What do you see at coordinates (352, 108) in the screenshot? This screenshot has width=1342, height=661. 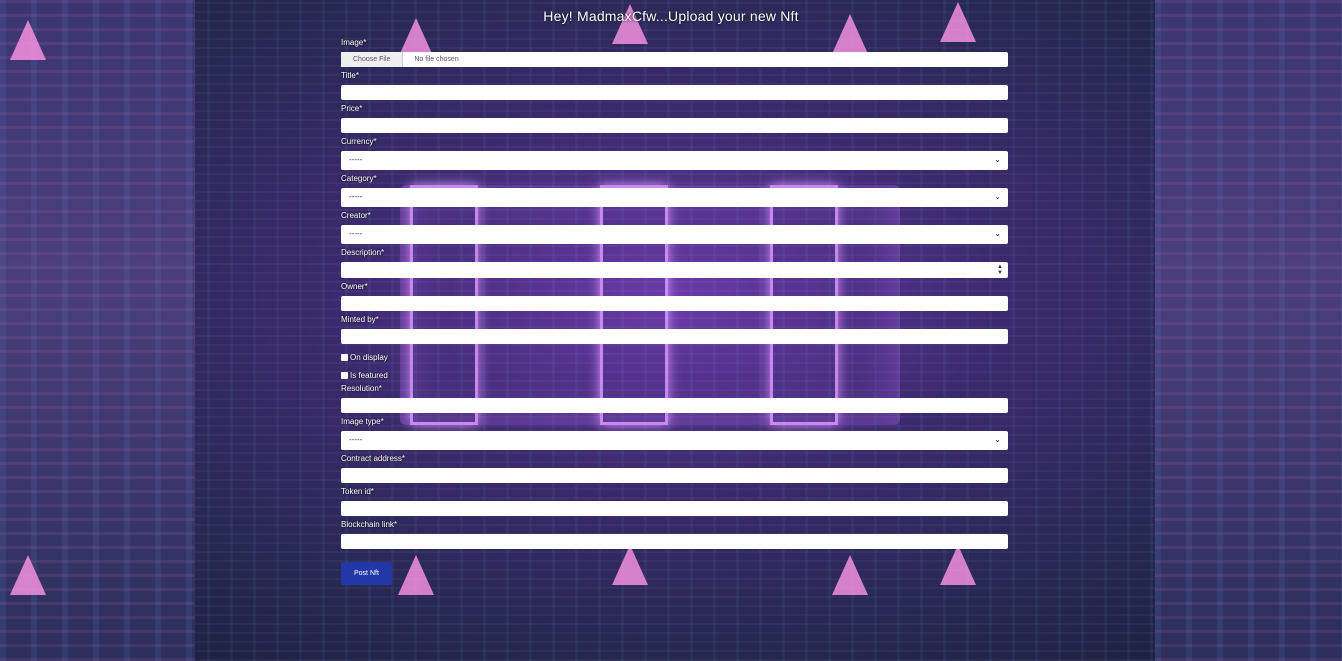 I see `price-label: Price*` at bounding box center [352, 108].